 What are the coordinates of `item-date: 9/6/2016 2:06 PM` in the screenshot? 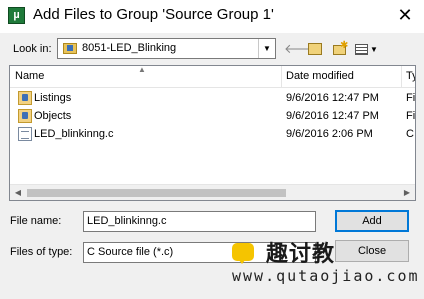 It's located at (329, 134).